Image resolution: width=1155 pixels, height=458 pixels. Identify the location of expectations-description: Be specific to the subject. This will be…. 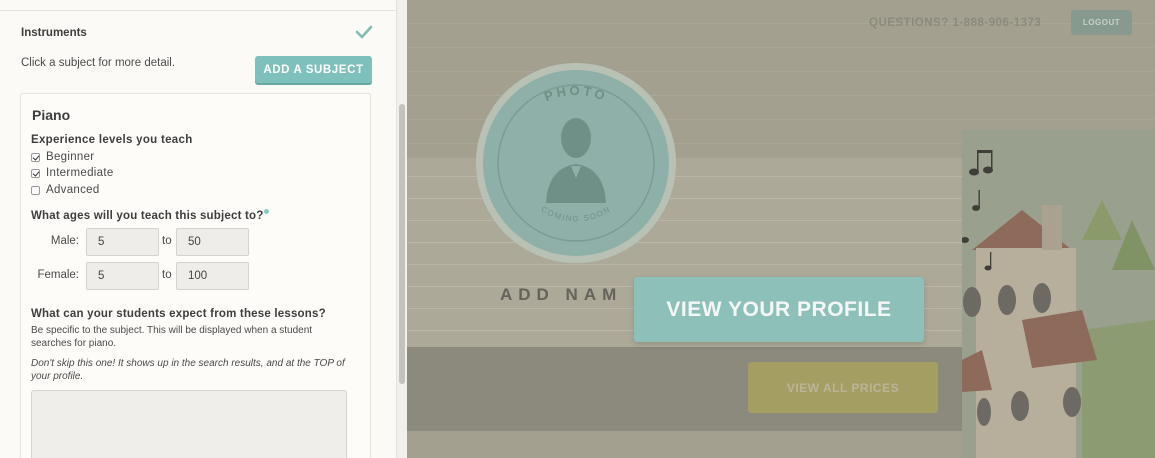
(172, 337).